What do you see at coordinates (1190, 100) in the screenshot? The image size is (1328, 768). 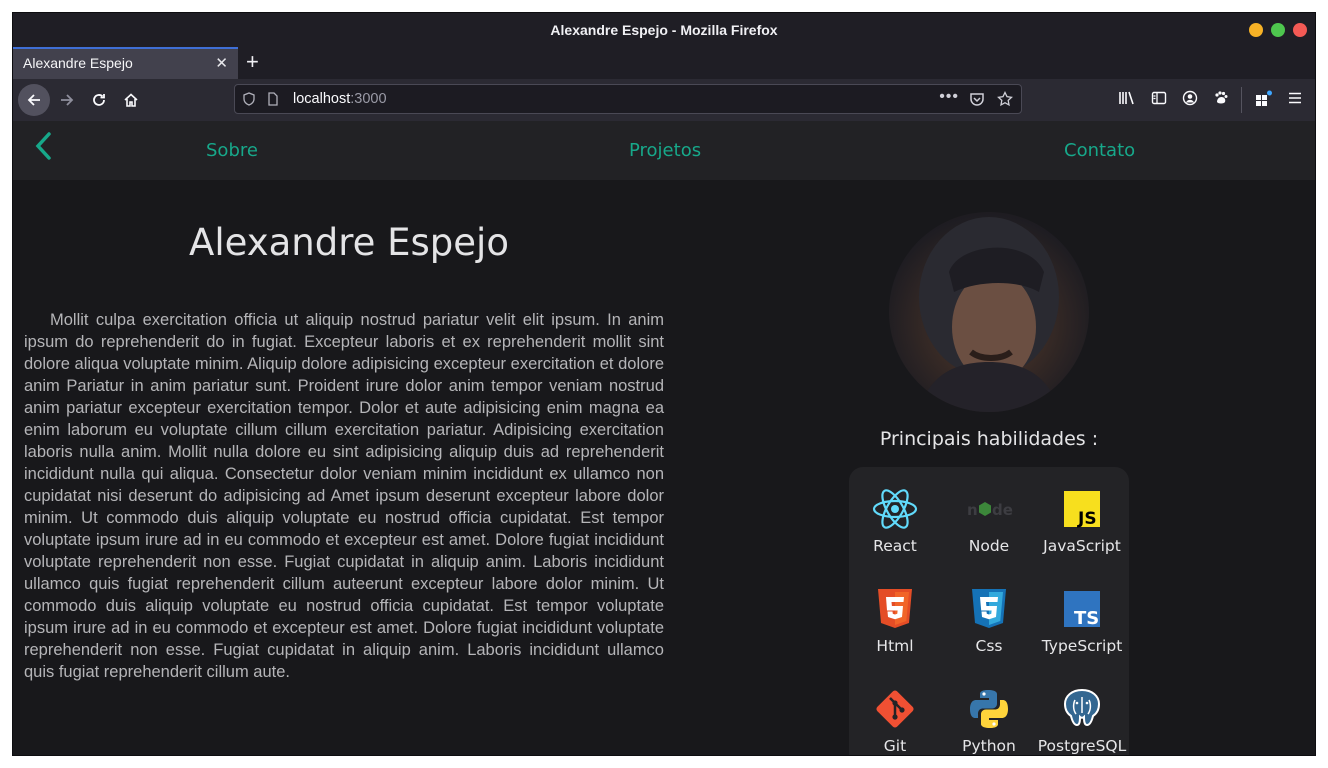 I see `account-icon` at bounding box center [1190, 100].